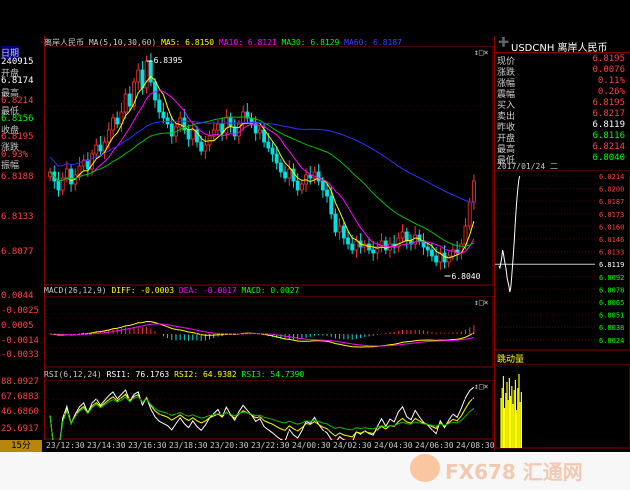  I want to click on interval-button: 15分, so click(21, 446).